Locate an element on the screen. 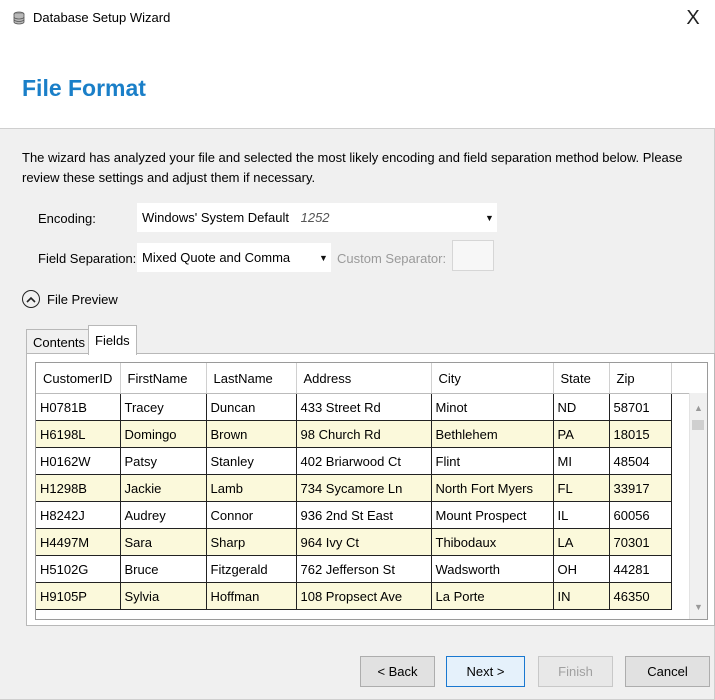 The image size is (715, 700). table-cell: MI is located at coordinates (581, 461).